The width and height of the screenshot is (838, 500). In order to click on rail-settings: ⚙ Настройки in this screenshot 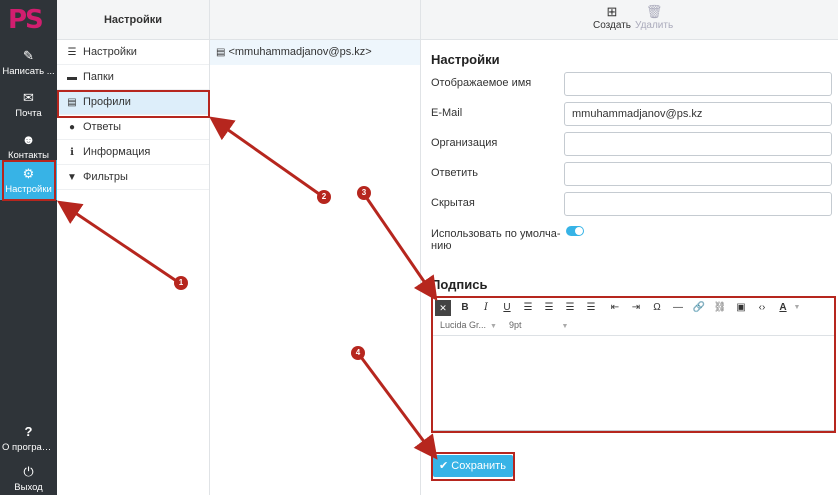, I will do `click(28, 180)`.